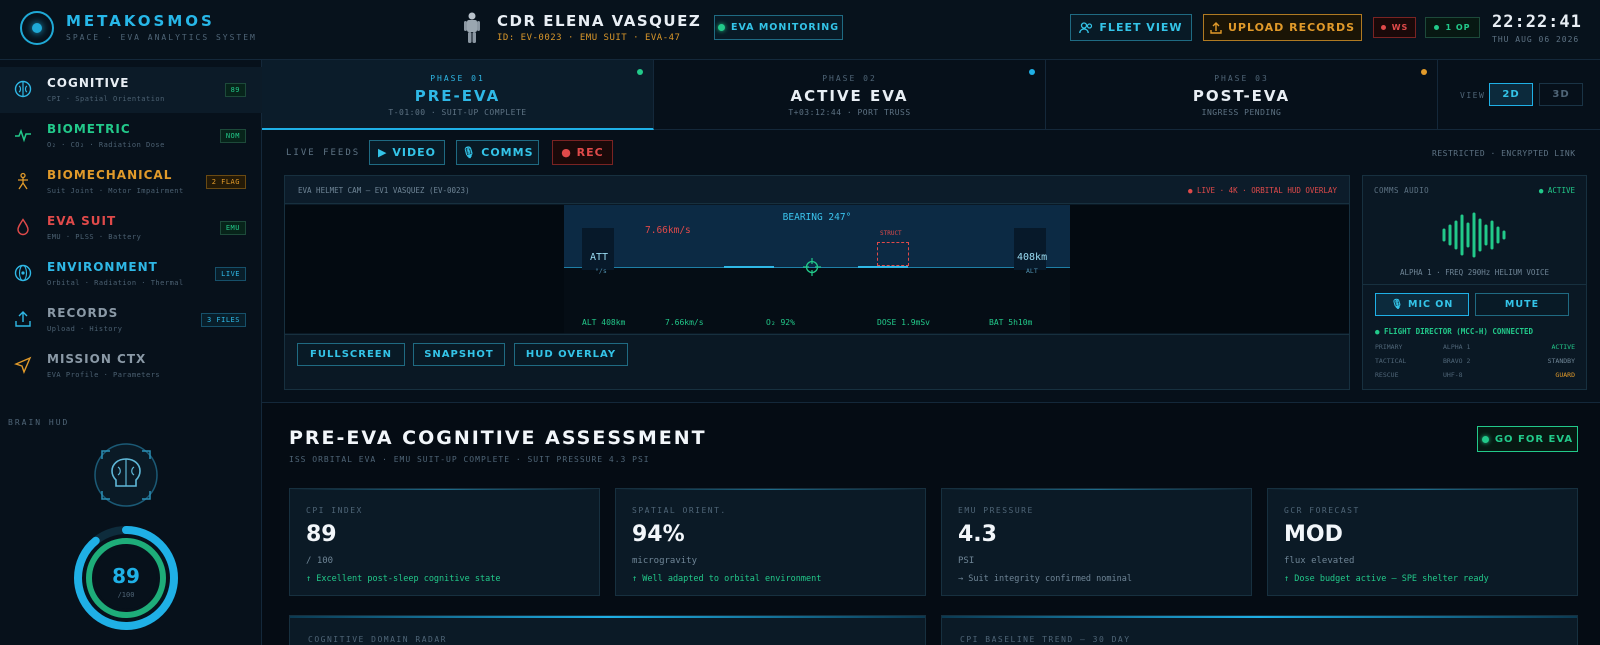 This screenshot has height=645, width=1600. I want to click on fullscreen-button: FULLSCREEN, so click(351, 354).